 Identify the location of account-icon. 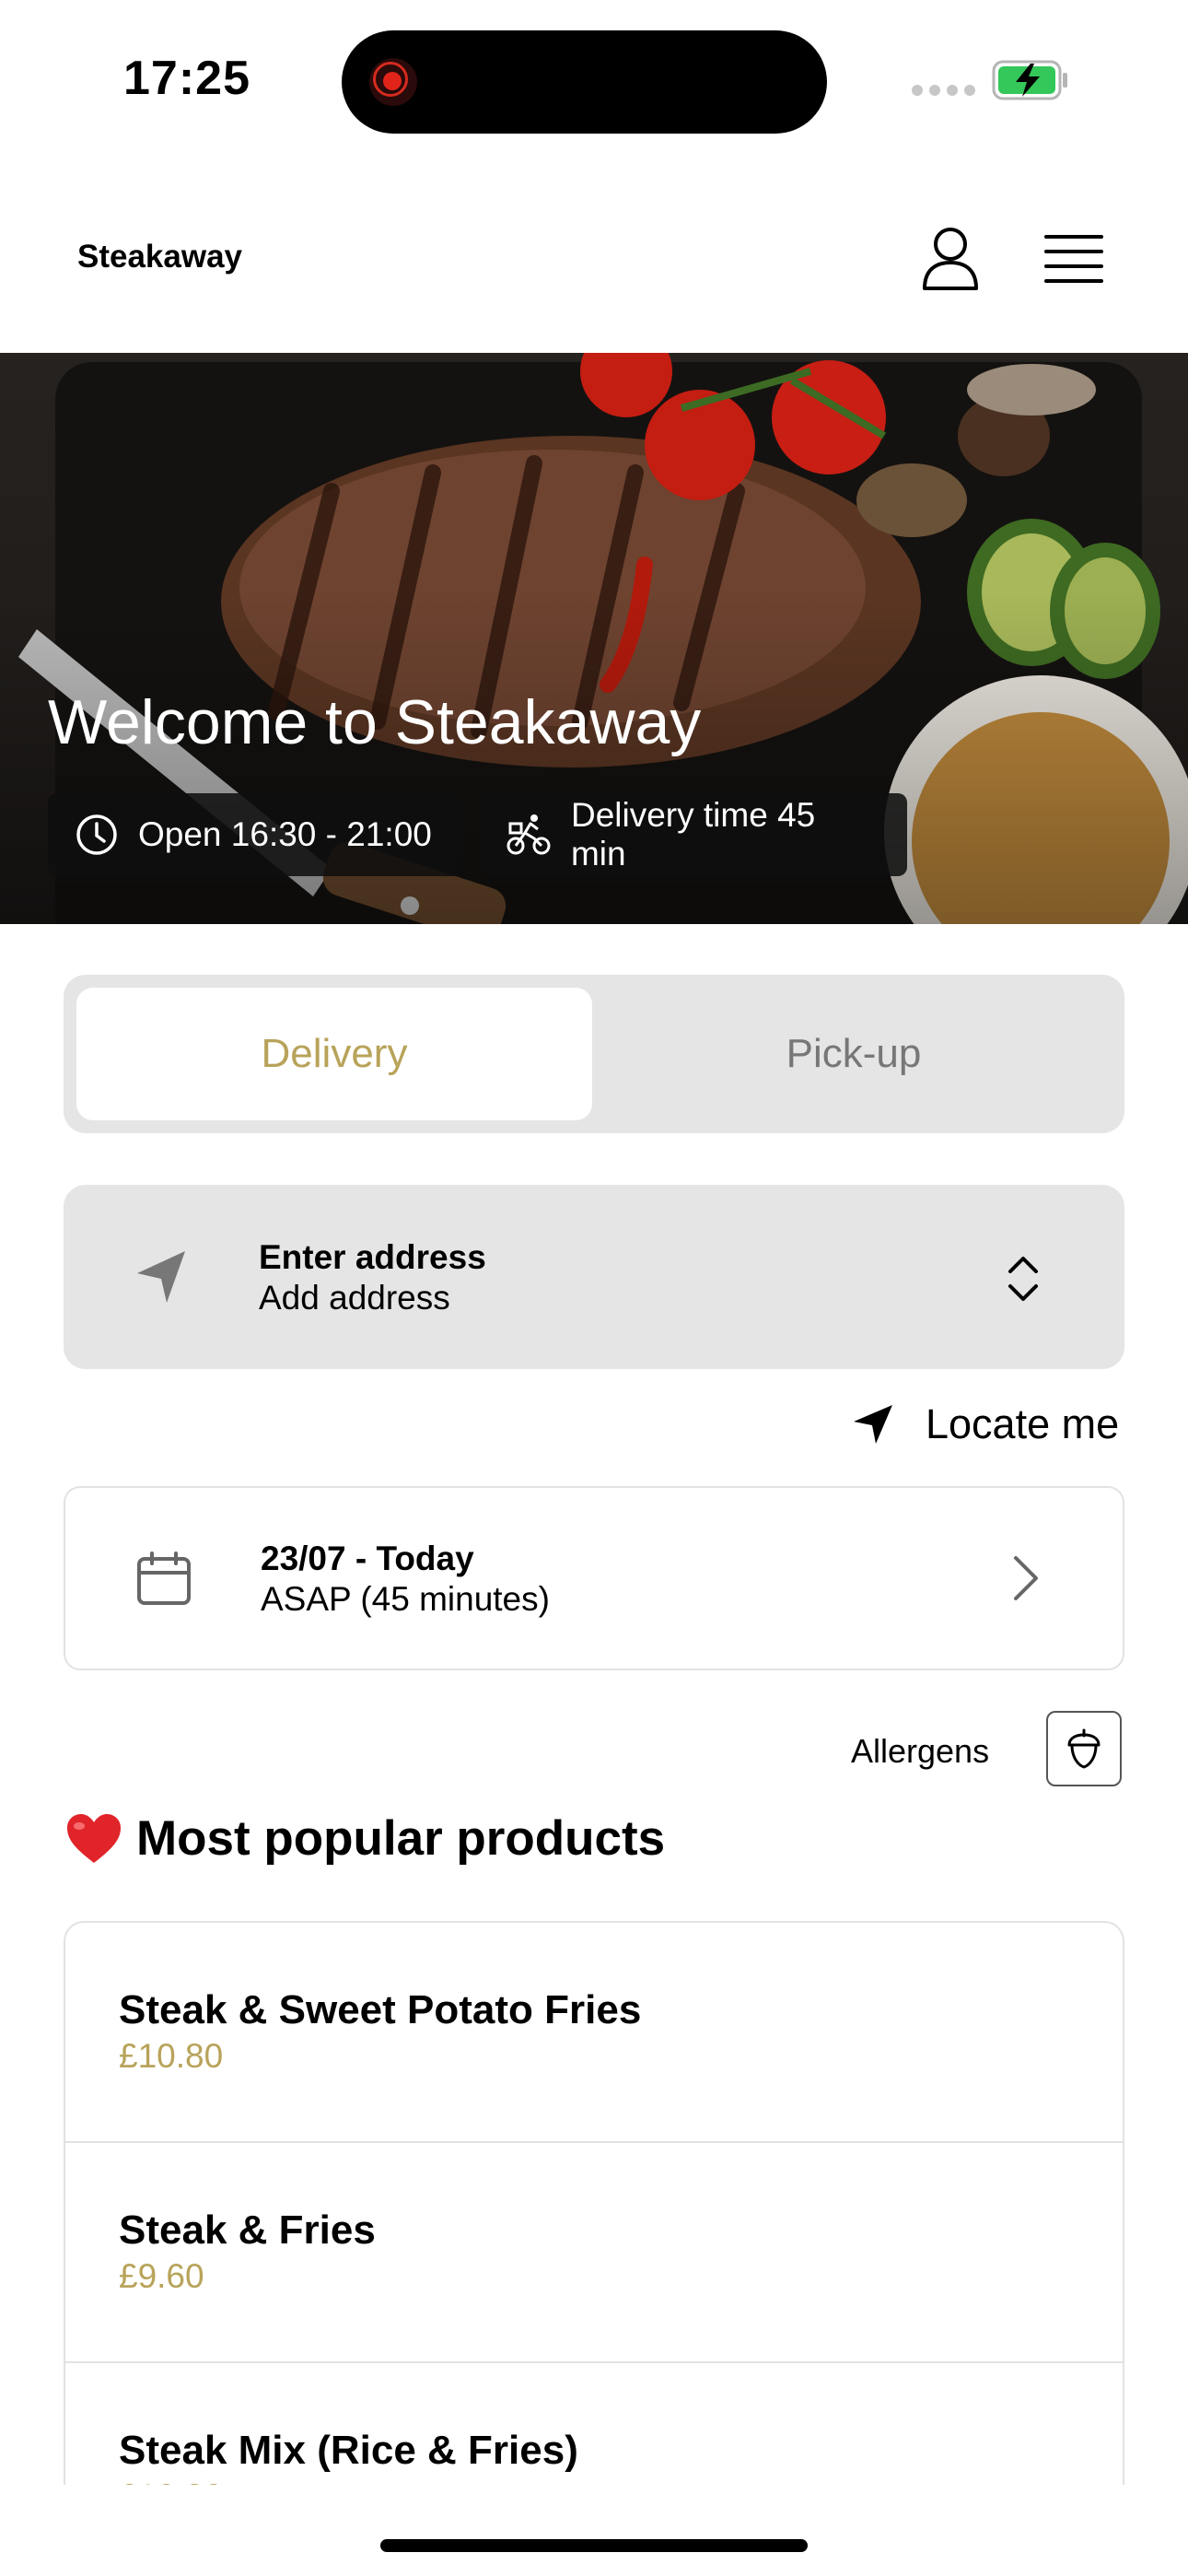
(951, 259).